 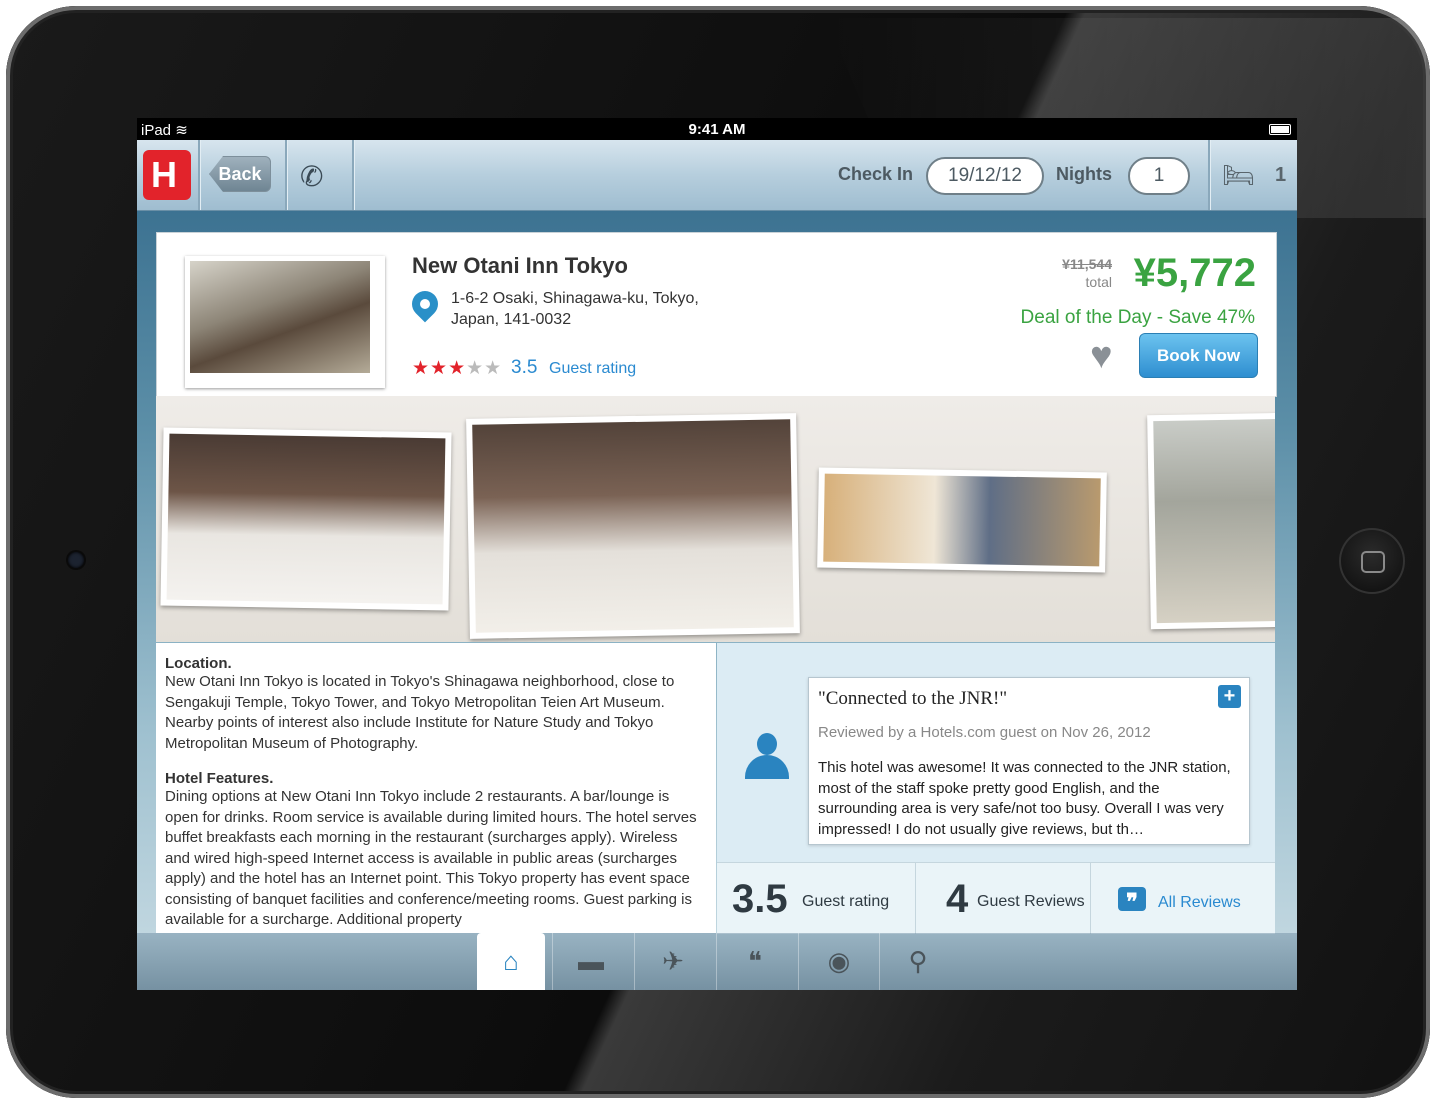 I want to click on nights-field: 1, so click(x=1159, y=176).